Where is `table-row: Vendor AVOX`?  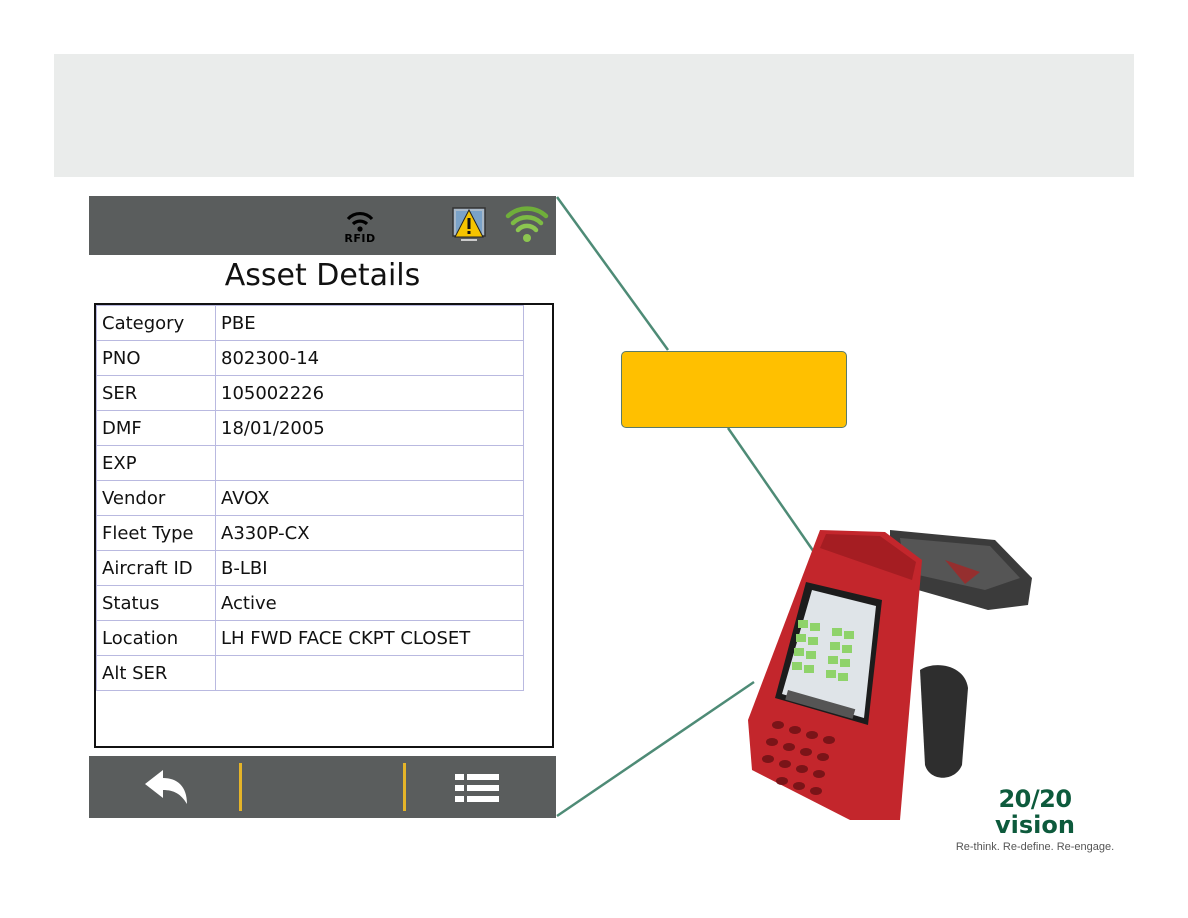 table-row: Vendor AVOX is located at coordinates (310, 498).